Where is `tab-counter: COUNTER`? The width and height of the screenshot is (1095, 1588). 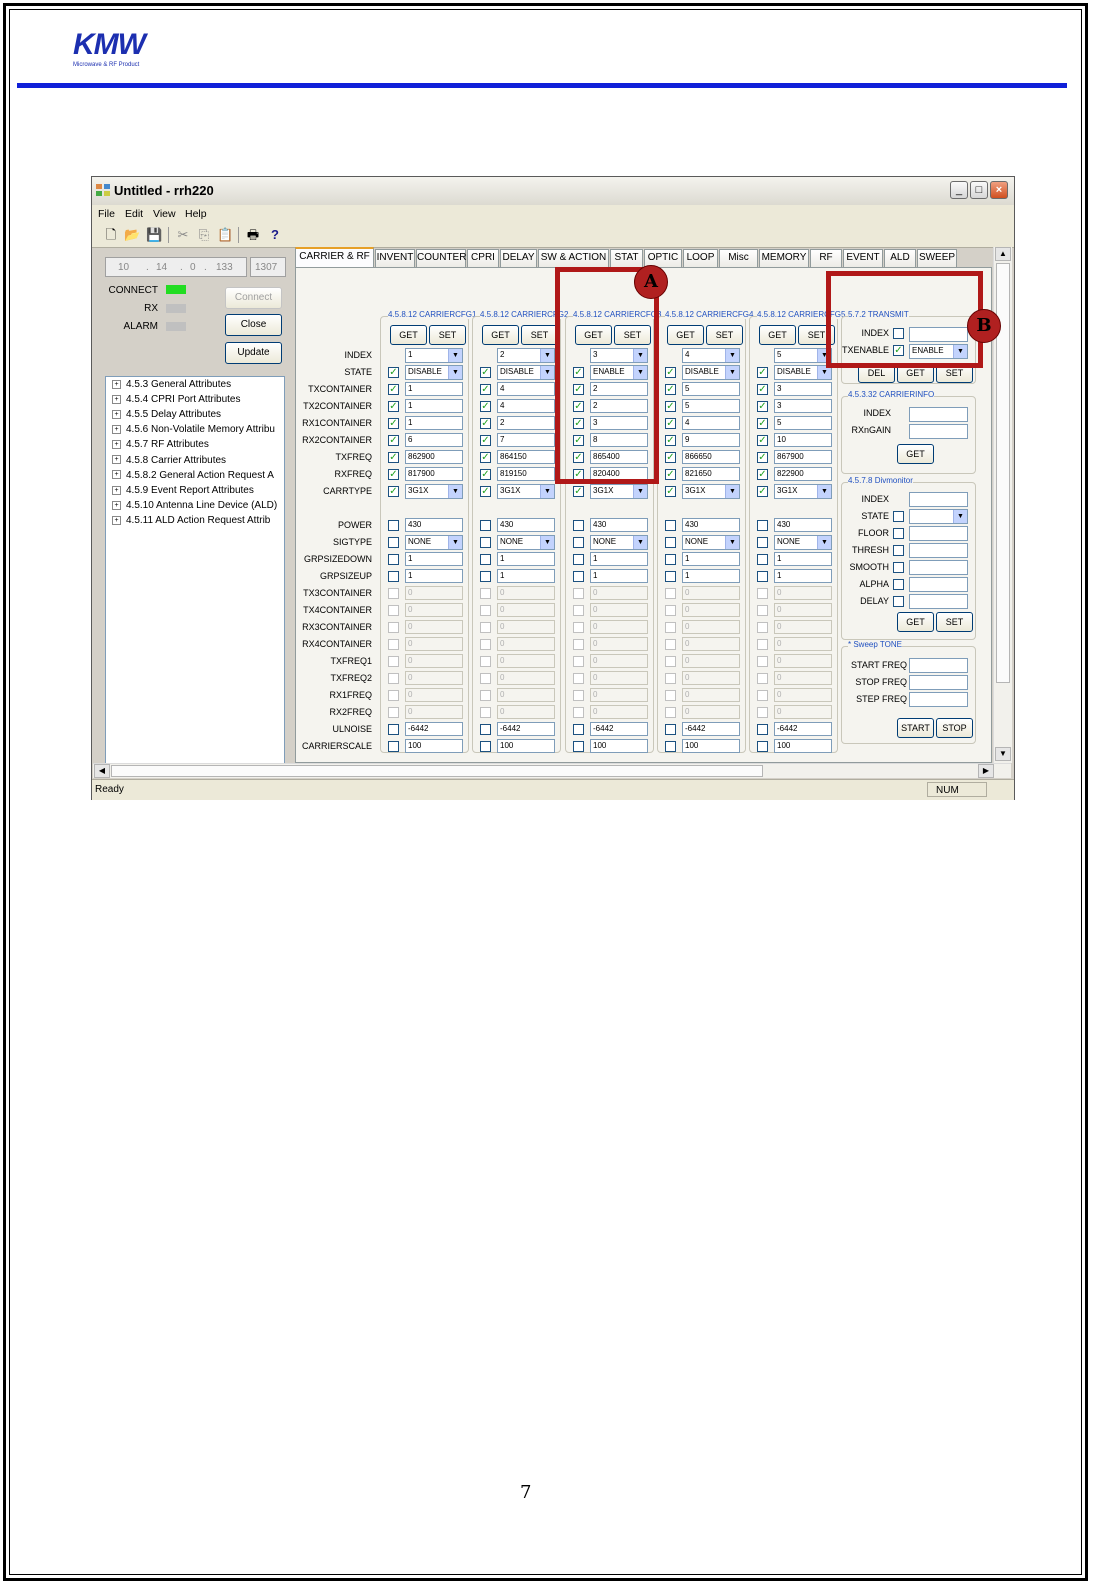
tab-counter: COUNTER is located at coordinates (441, 258).